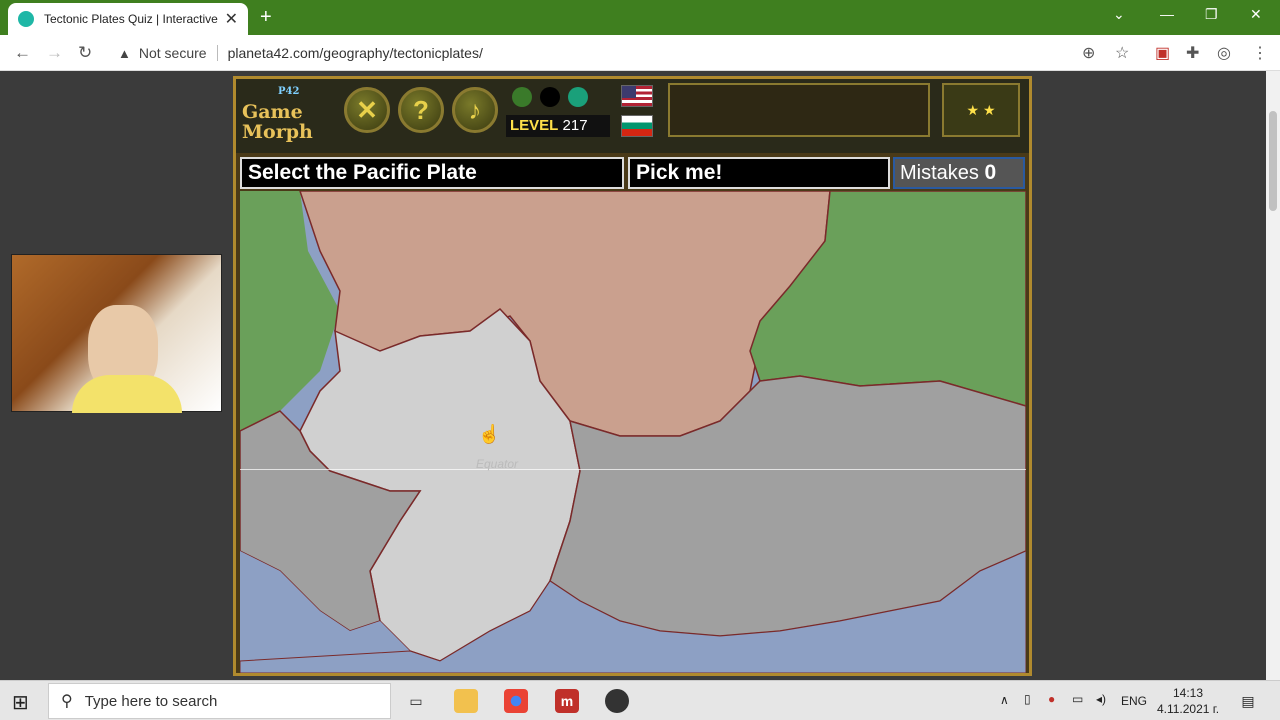  I want to click on mistakes-value: 0, so click(990, 172).